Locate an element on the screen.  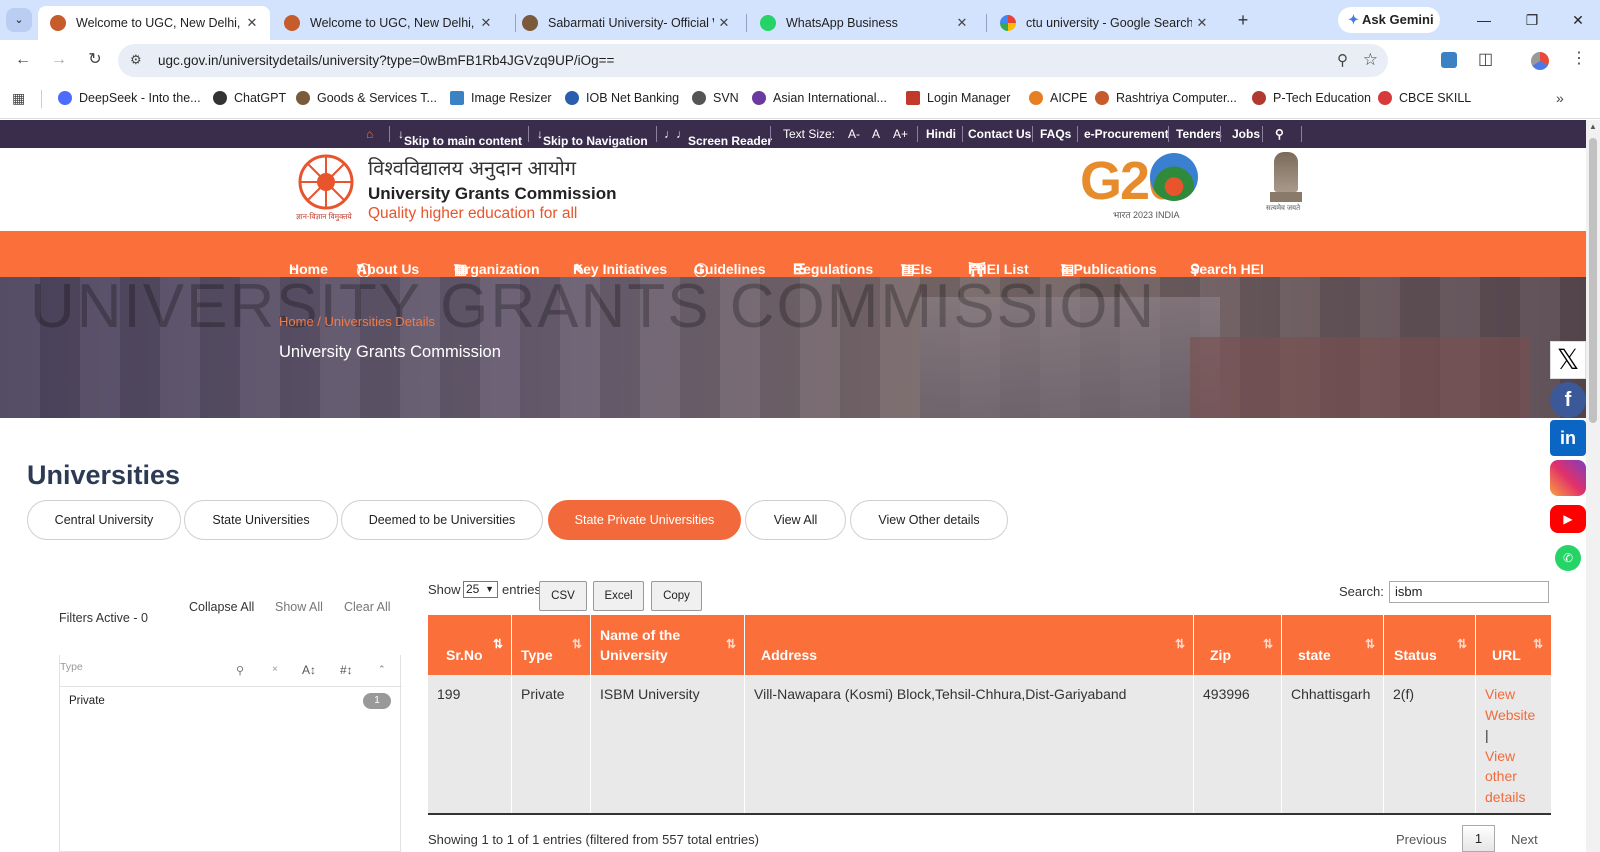
breadcrumb: Home / Universities Details is located at coordinates (357, 321).